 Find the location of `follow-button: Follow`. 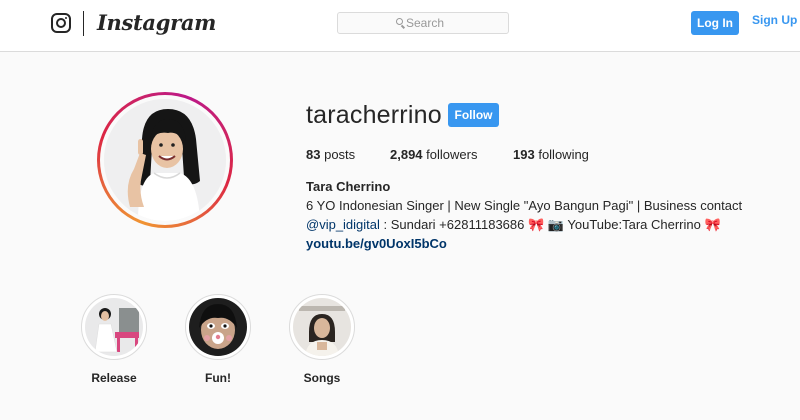

follow-button: Follow is located at coordinates (473, 115).